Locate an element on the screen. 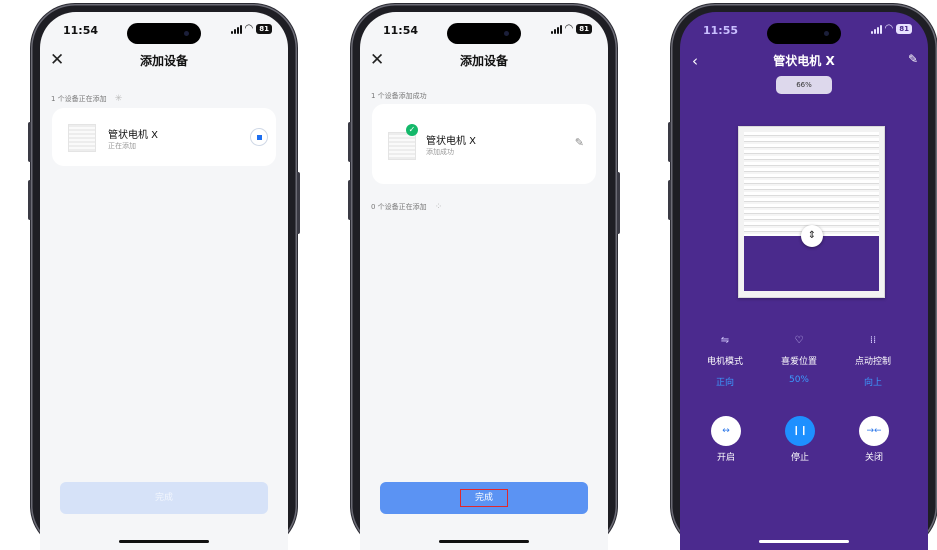 This screenshot has height=550, width=937. open-button: ↔ is located at coordinates (726, 431).